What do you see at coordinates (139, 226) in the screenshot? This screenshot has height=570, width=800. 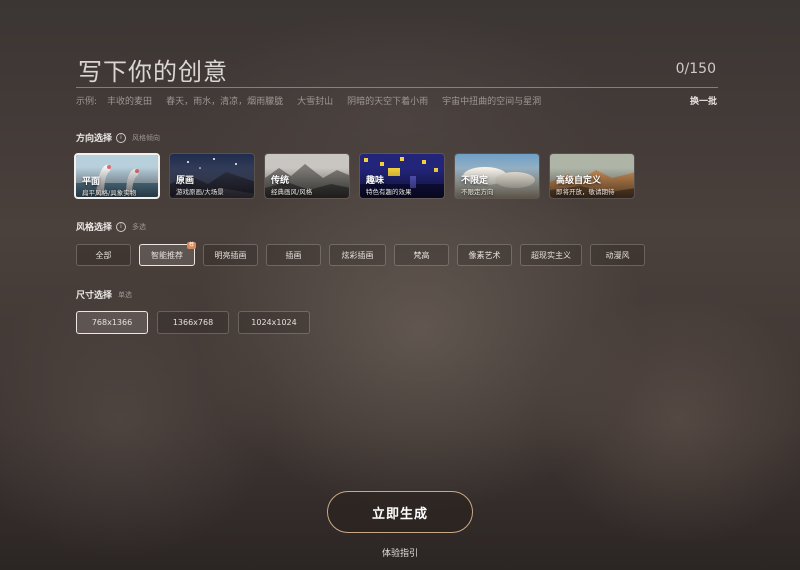 I see `style-hint: 多选` at bounding box center [139, 226].